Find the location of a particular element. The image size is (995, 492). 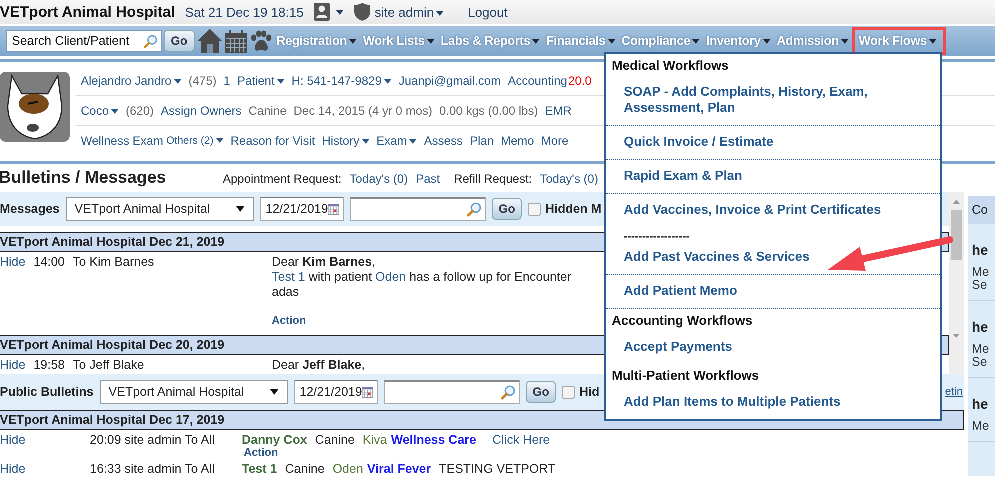

user-icon is located at coordinates (322, 12).